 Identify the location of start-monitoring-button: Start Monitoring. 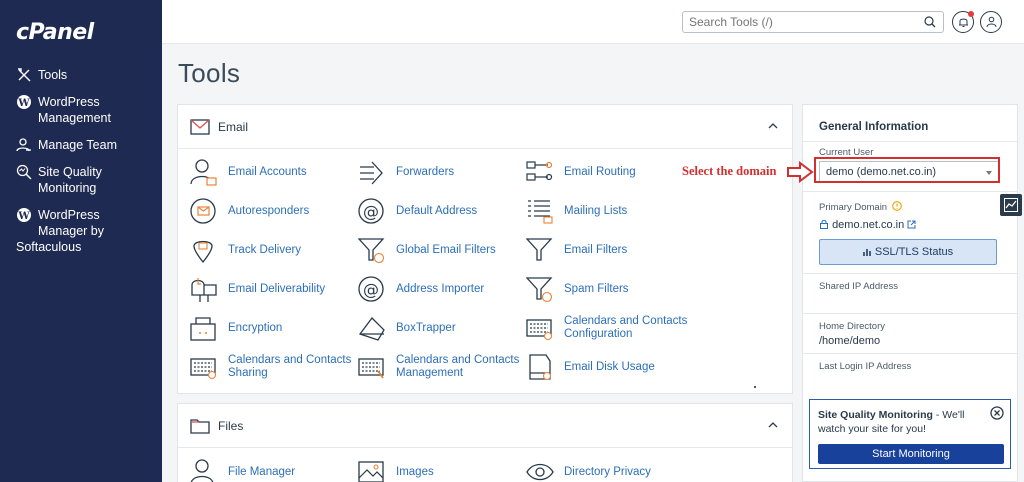
(911, 454).